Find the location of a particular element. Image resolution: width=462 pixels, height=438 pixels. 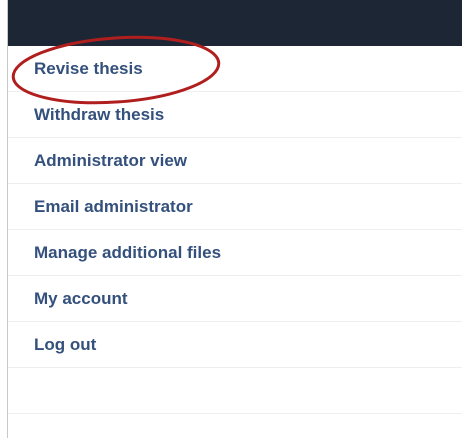

menu-item-withdraw-thesis: Withdraw thesis is located at coordinates (235, 115).